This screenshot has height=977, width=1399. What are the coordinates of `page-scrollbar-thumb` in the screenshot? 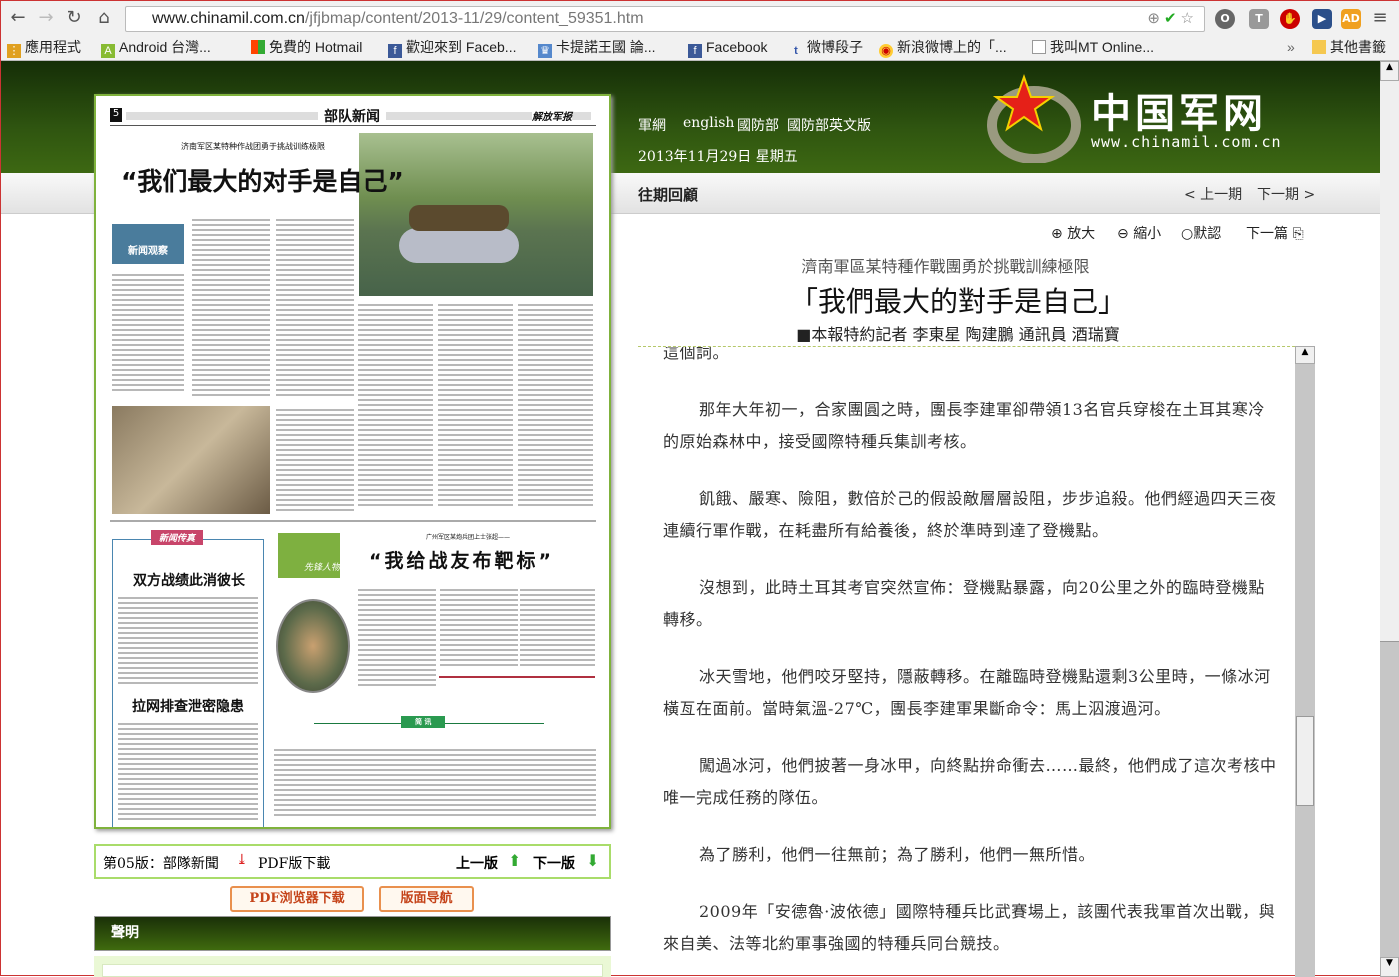 It's located at (1389, 799).